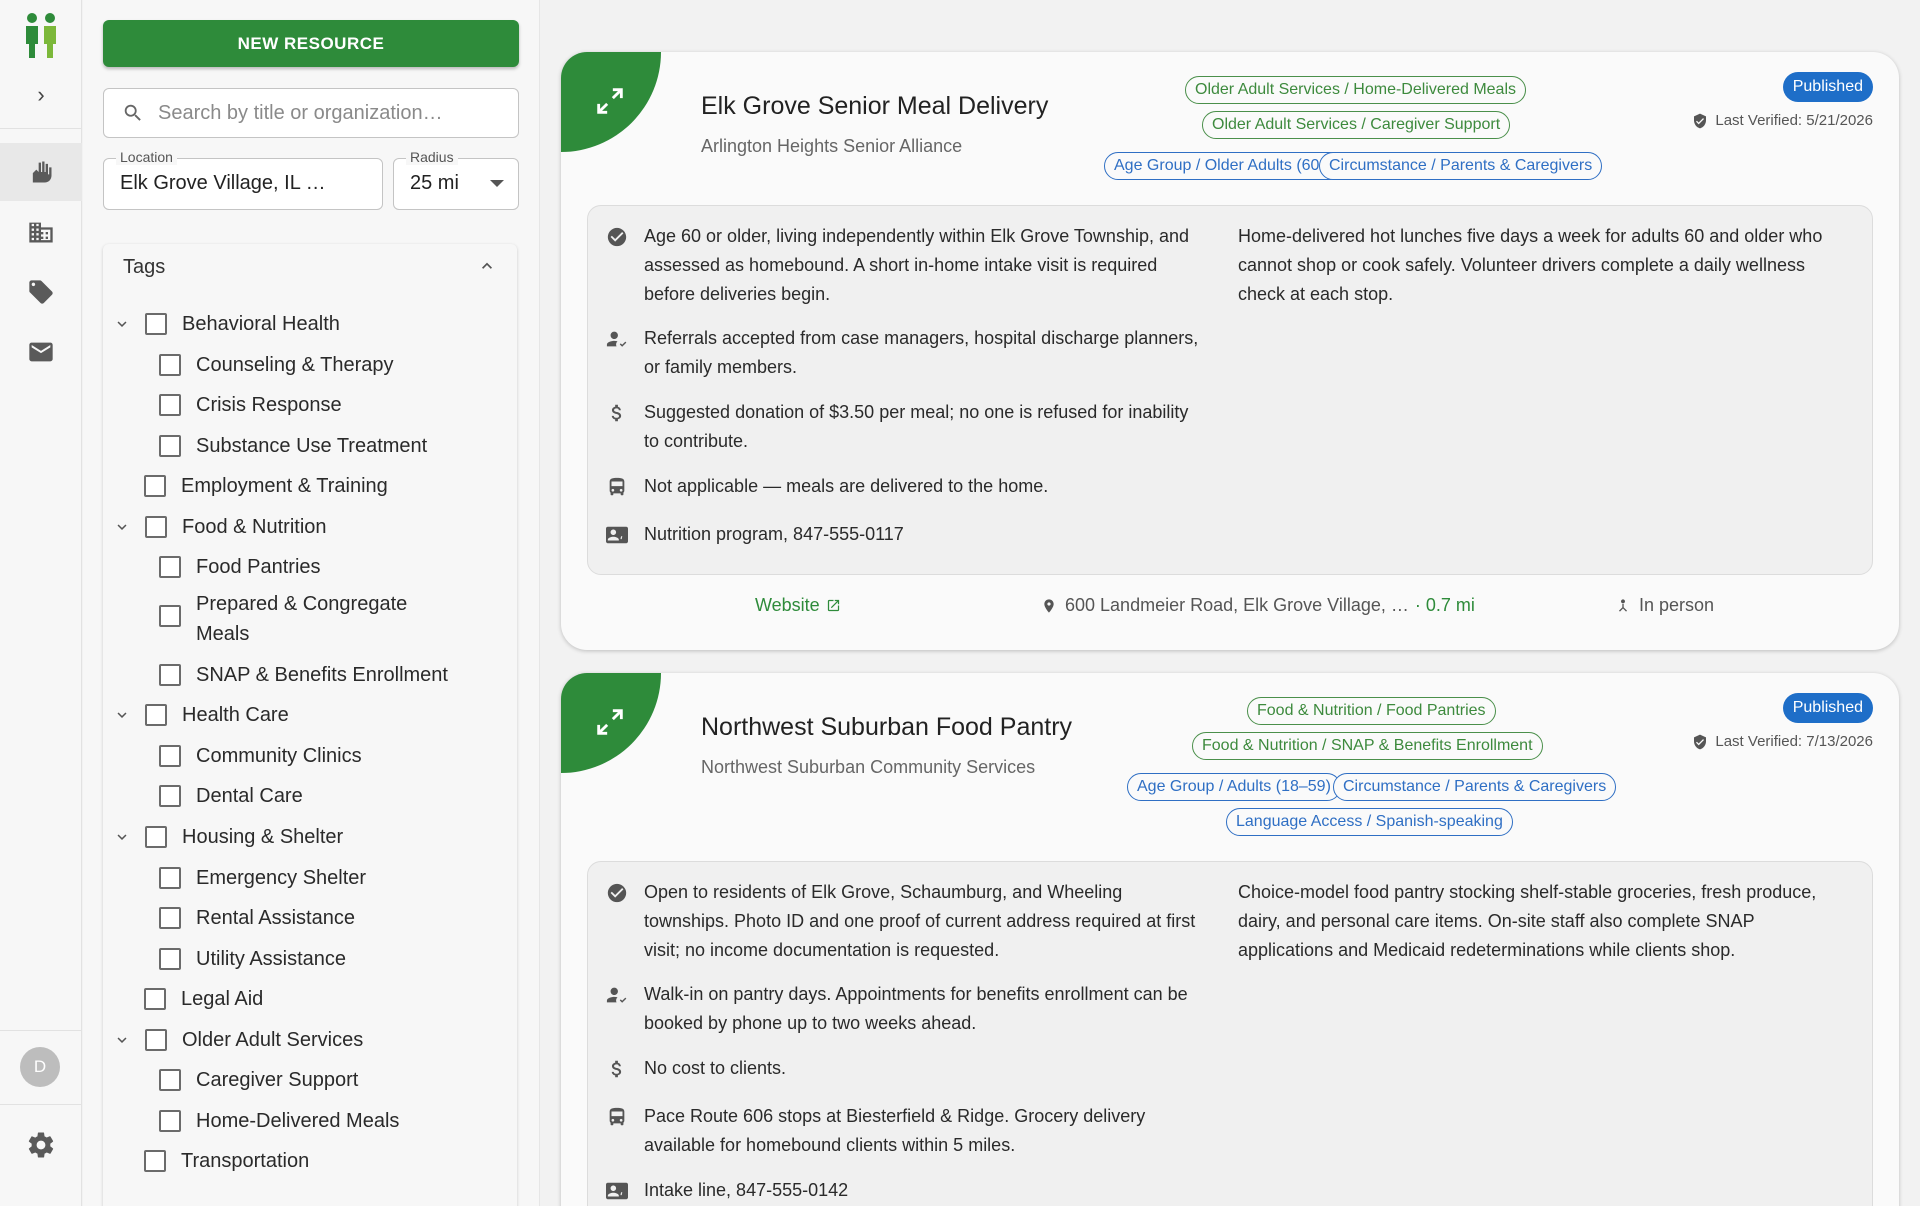 Image resolution: width=1920 pixels, height=1206 pixels. I want to click on tag-row: Home-Delivered Meals, so click(279, 1121).